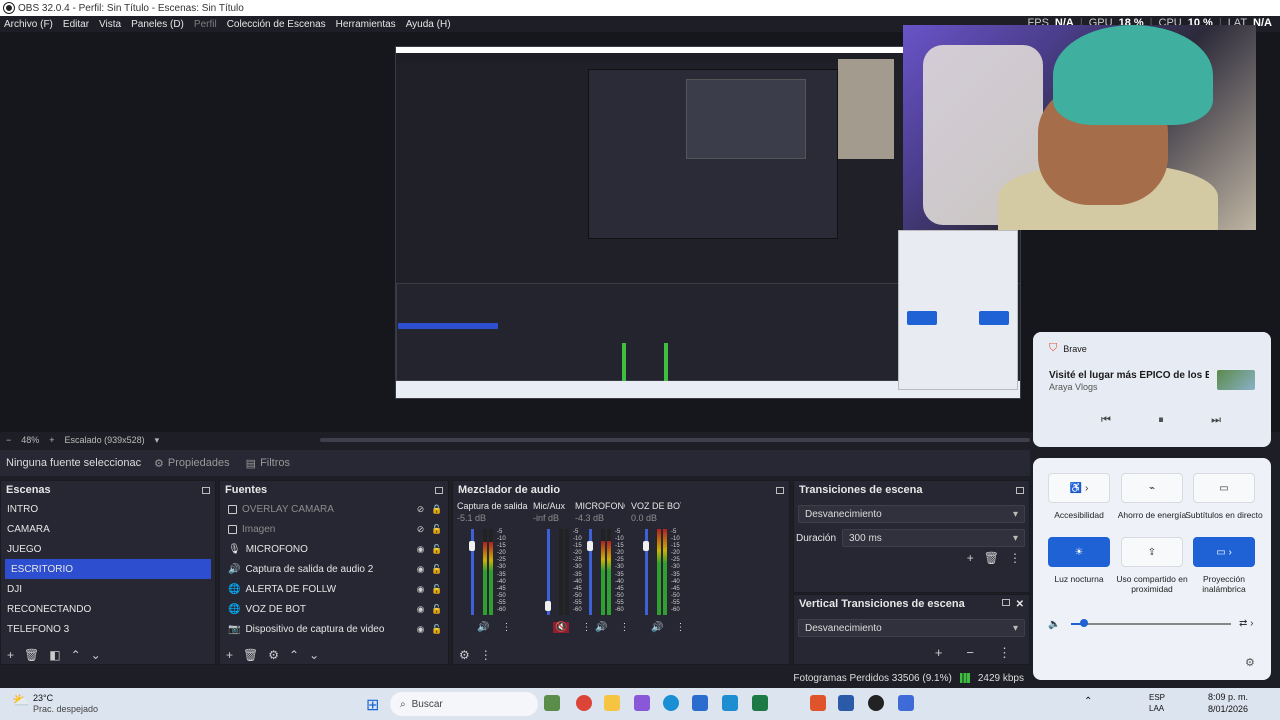 Image resolution: width=1280 pixels, height=720 pixels. Describe the element at coordinates (612, 703) in the screenshot. I see `file-explorer-icon` at that location.